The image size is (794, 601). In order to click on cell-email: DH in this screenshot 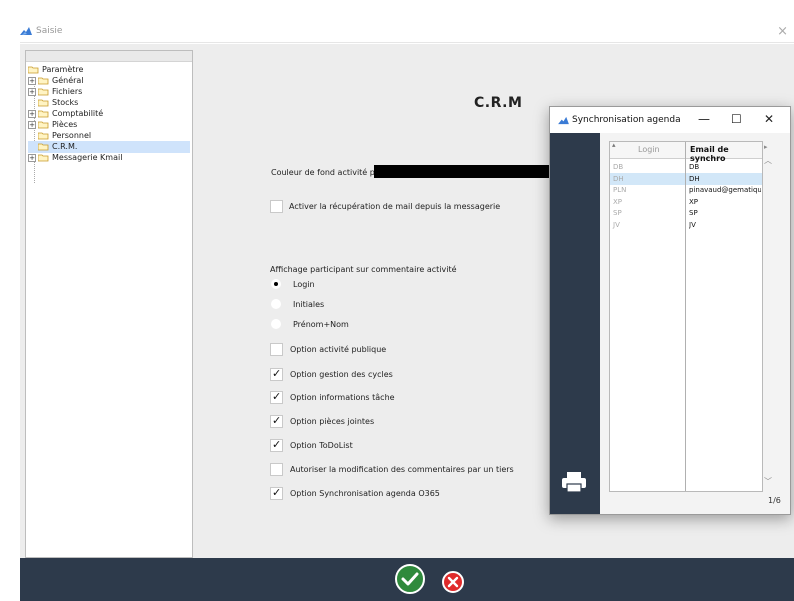, I will do `click(725, 179)`.